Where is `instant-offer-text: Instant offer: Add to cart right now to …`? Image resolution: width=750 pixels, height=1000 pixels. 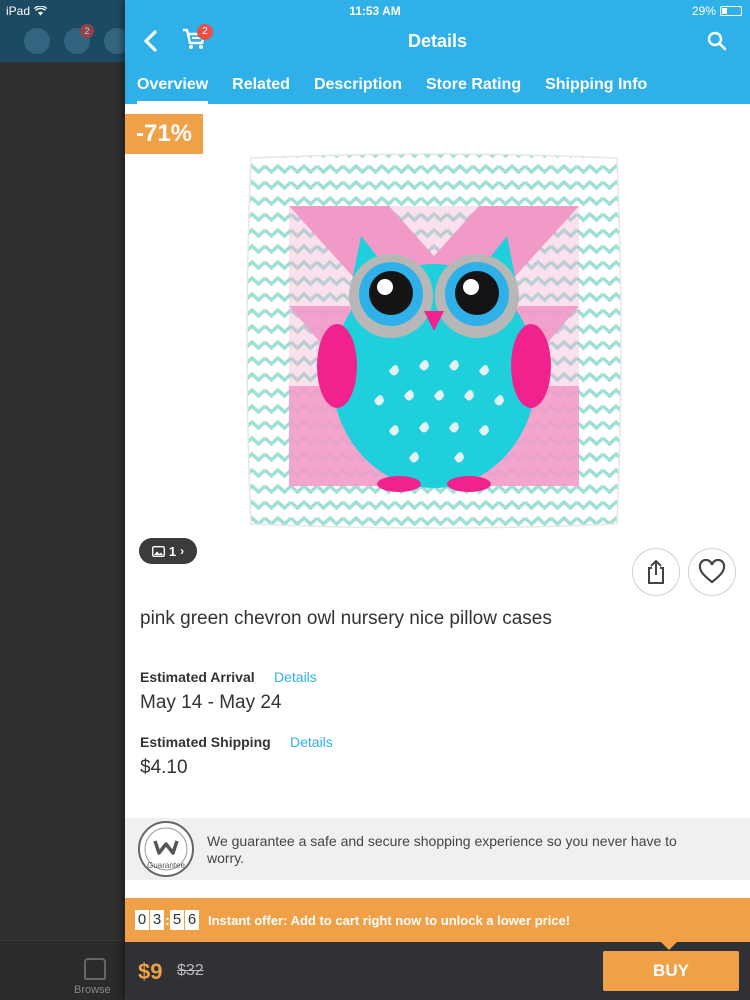
instant-offer-text: Instant offer: Add to cart right now to … is located at coordinates (389, 920).